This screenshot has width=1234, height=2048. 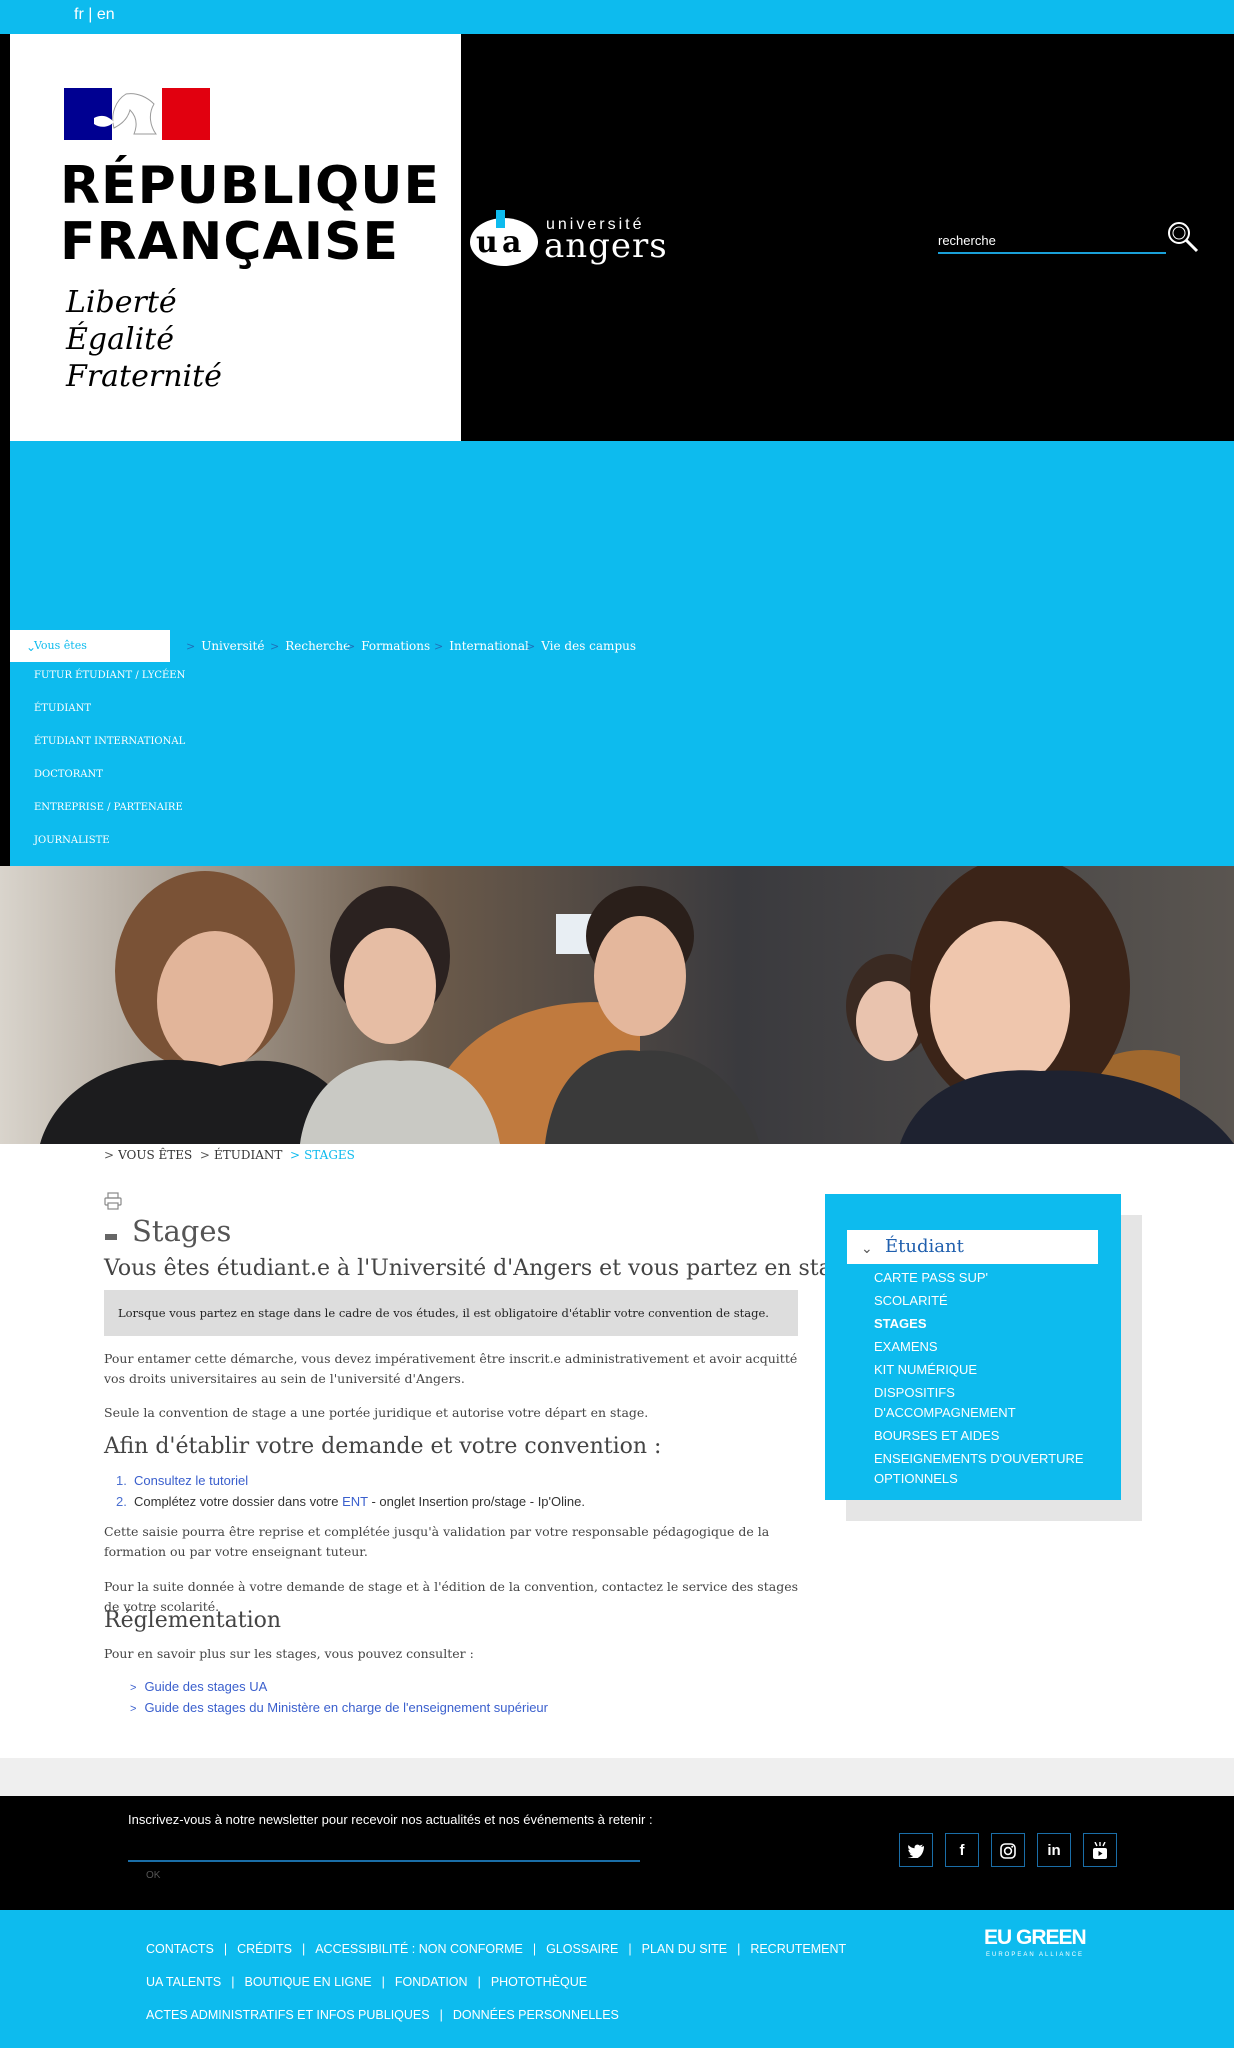 What do you see at coordinates (60, 645) in the screenshot?
I see `nav-vous-etes-label: Vous êtes` at bounding box center [60, 645].